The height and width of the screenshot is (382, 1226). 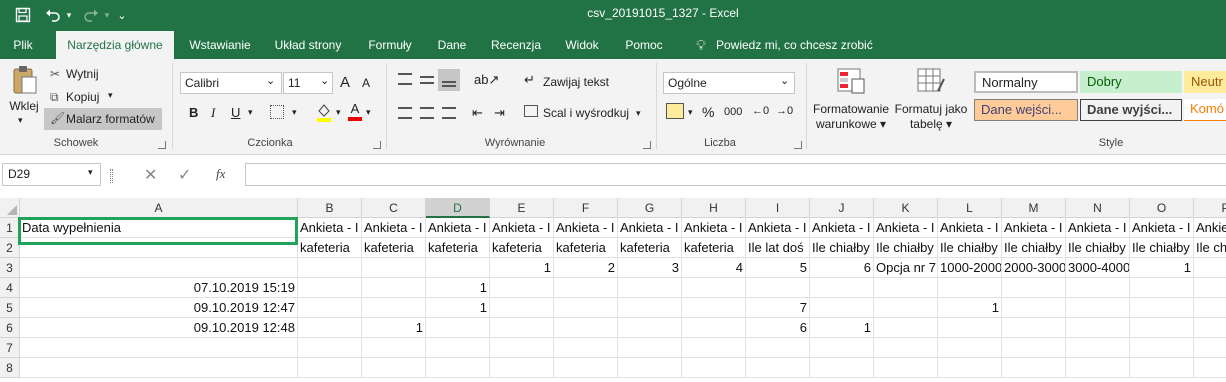 What do you see at coordinates (1098, 308) in the screenshot?
I see `cell-n5` at bounding box center [1098, 308].